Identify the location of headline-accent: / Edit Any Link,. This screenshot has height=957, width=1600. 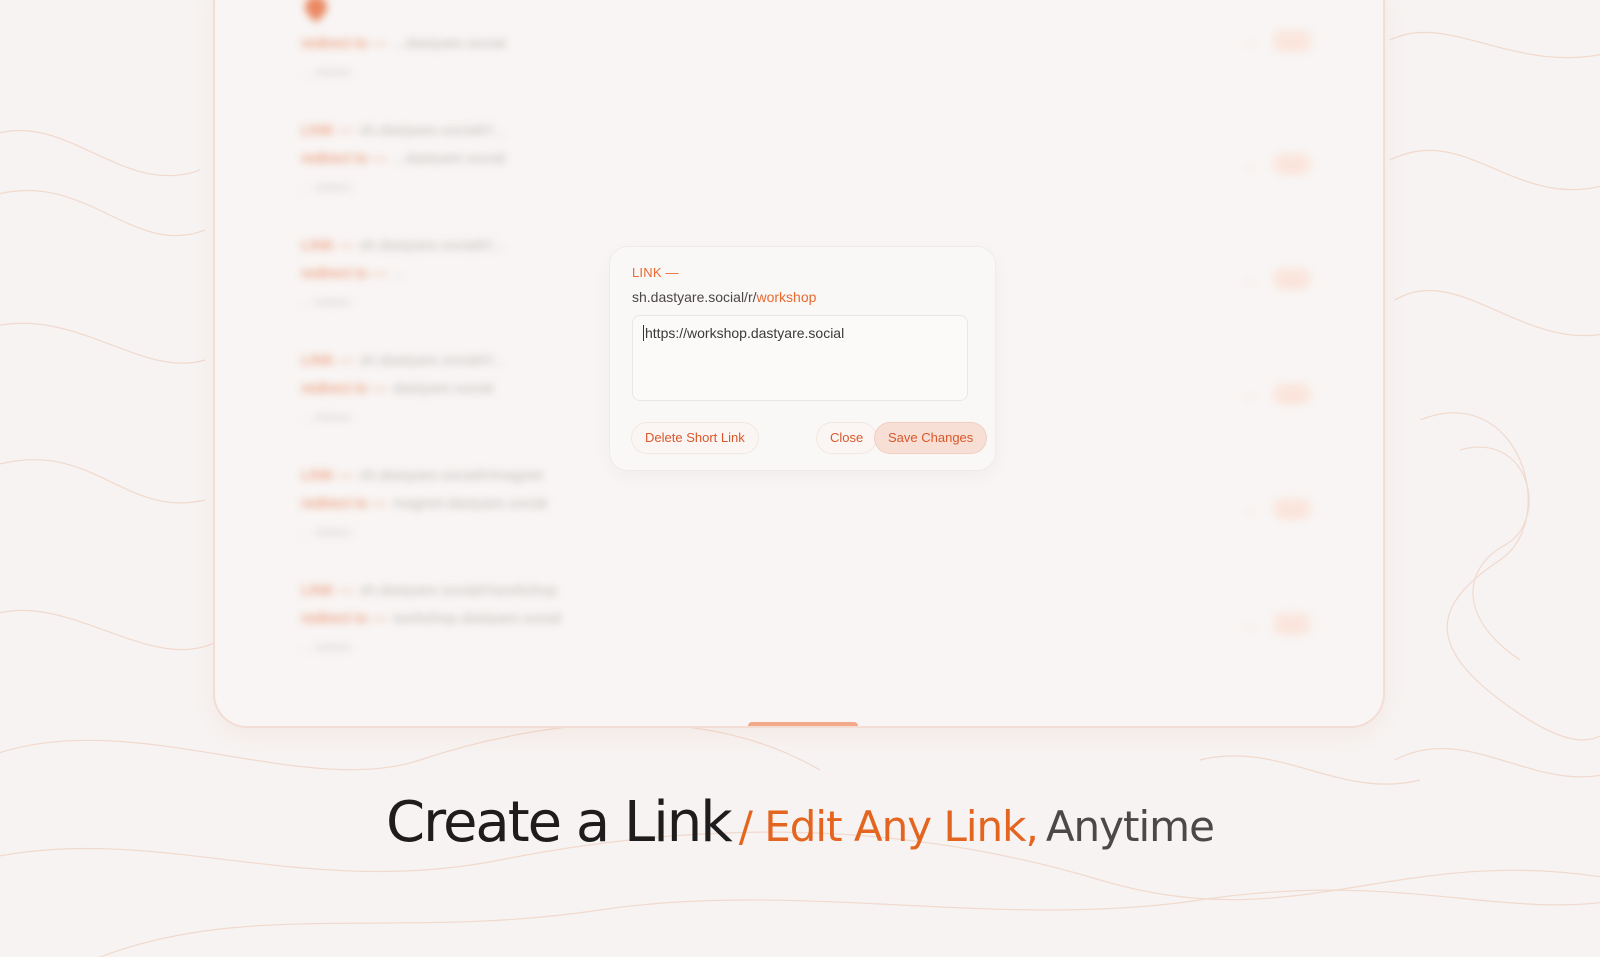
(888, 826).